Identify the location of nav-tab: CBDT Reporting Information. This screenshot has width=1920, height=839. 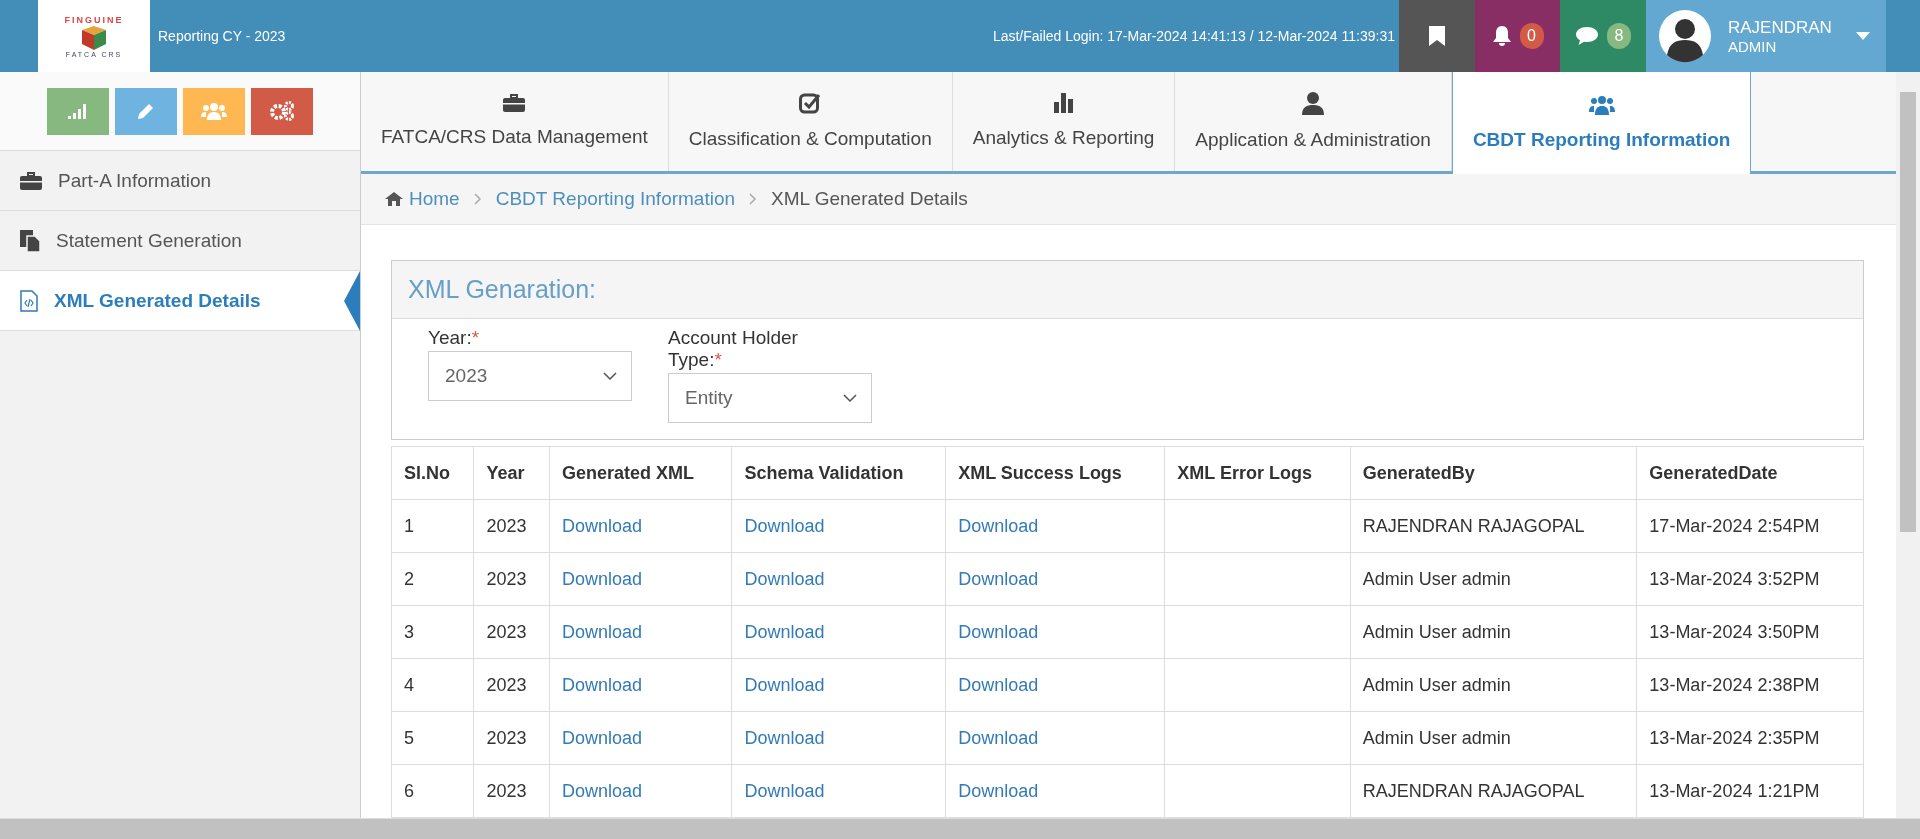
(1601, 123).